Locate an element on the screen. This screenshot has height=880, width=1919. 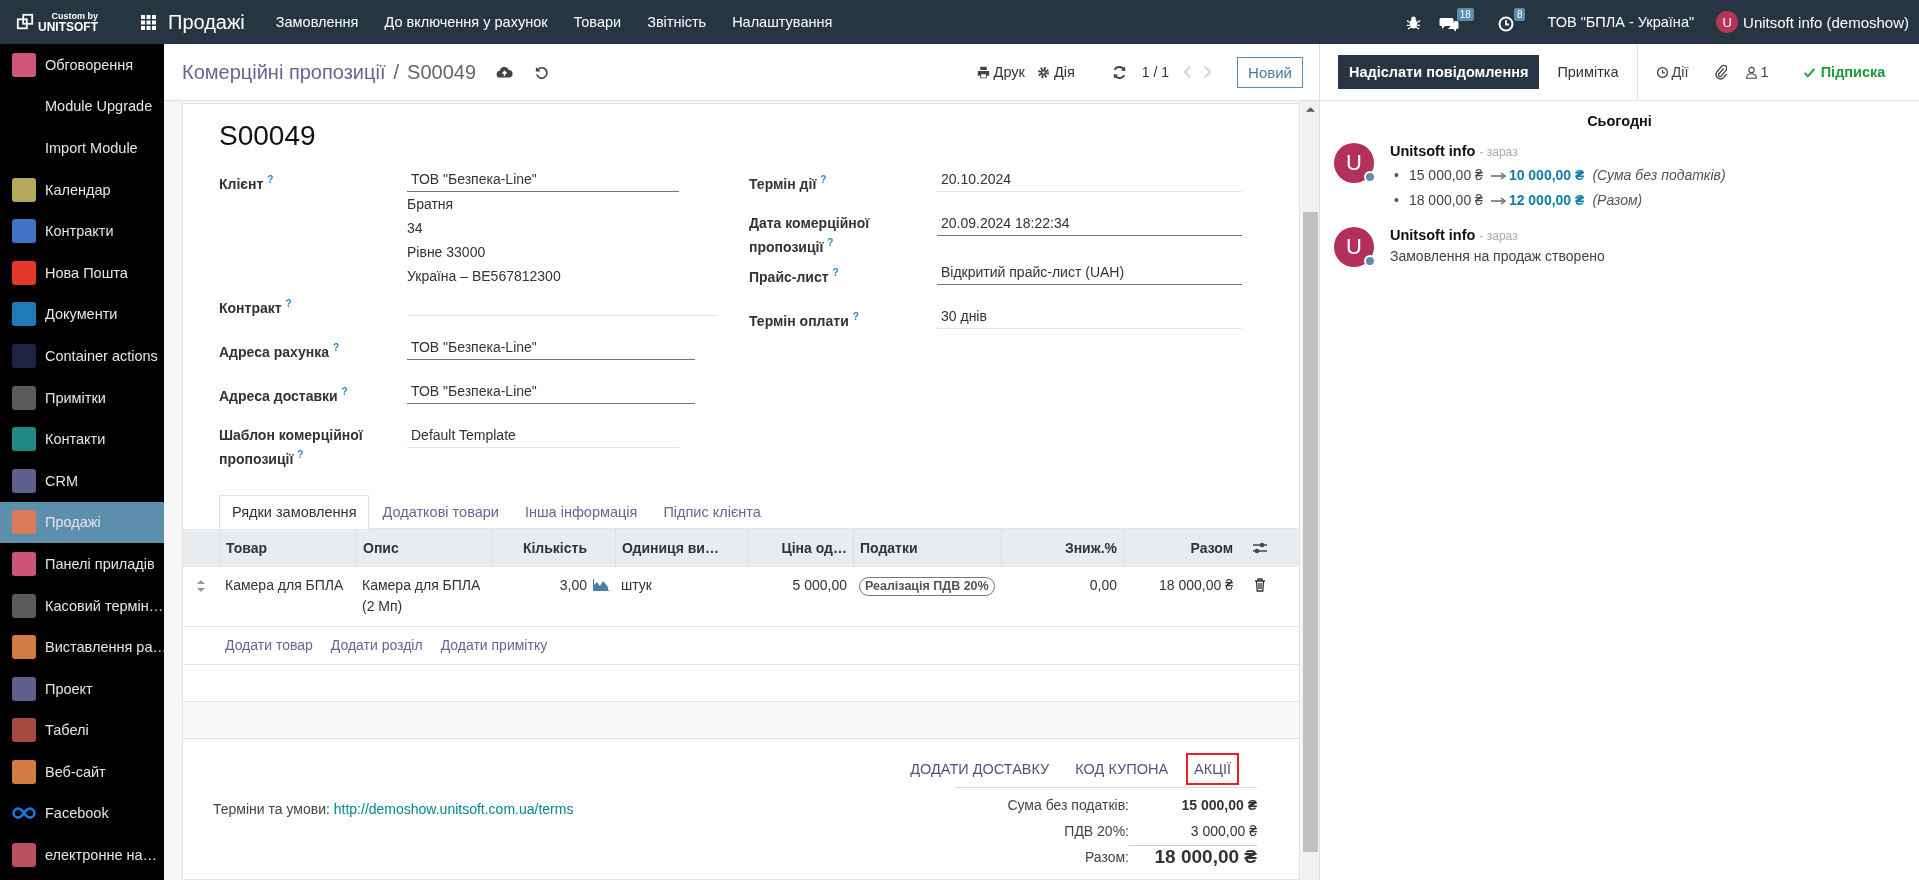
field-label: Клієнт $^{?}$ is located at coordinates (246, 183).